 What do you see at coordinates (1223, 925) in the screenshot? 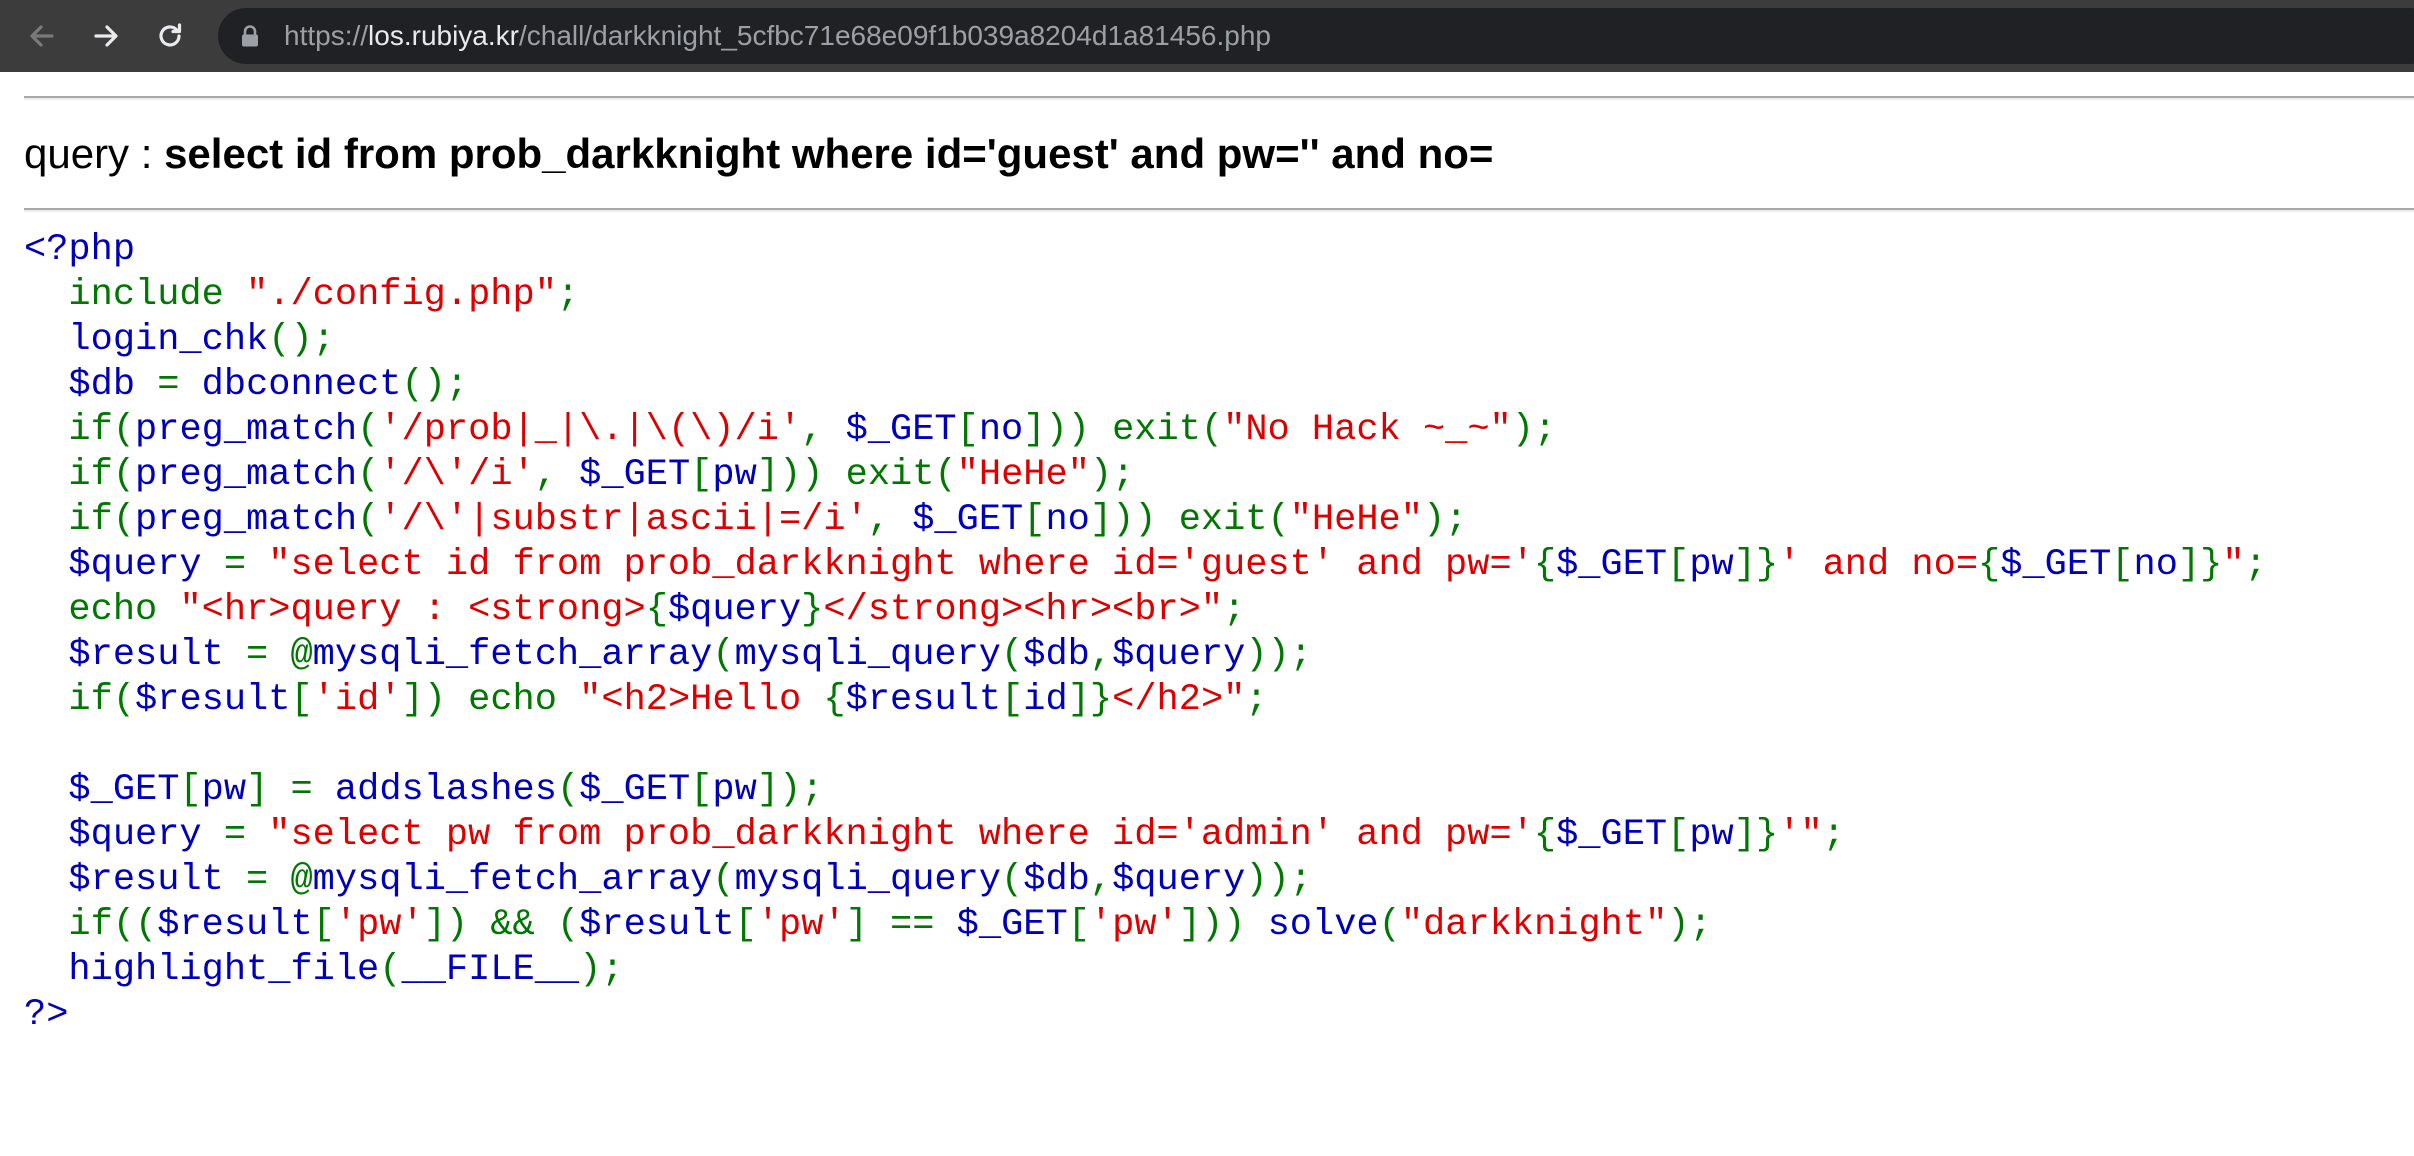
I see `code-token-keyword: ]))` at bounding box center [1223, 925].